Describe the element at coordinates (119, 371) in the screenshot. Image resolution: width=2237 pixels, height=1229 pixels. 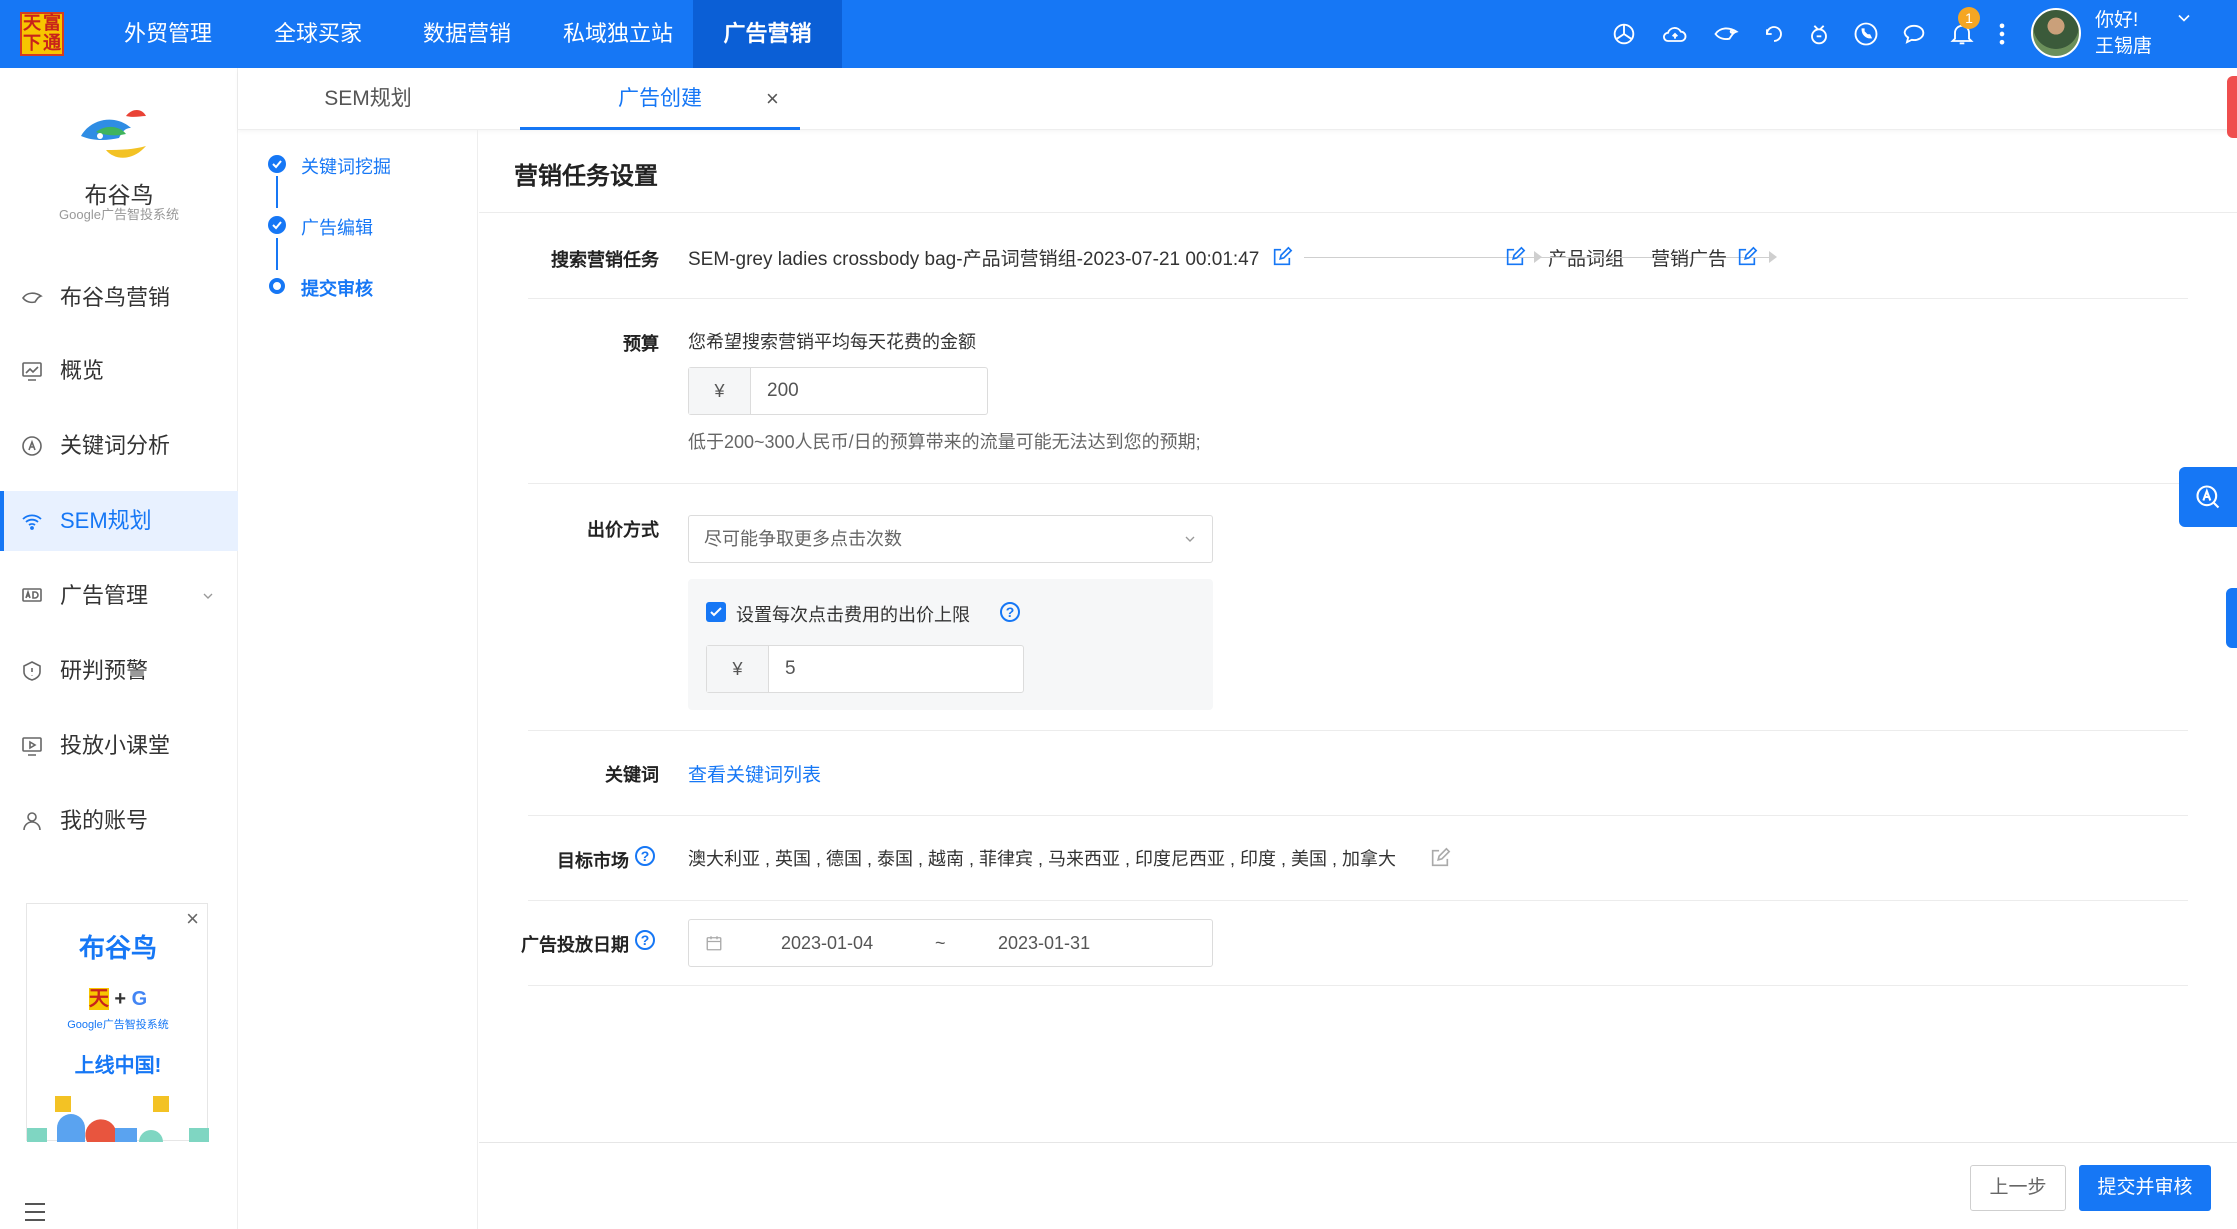
I see `sidebar-item-overview: 概览` at that location.